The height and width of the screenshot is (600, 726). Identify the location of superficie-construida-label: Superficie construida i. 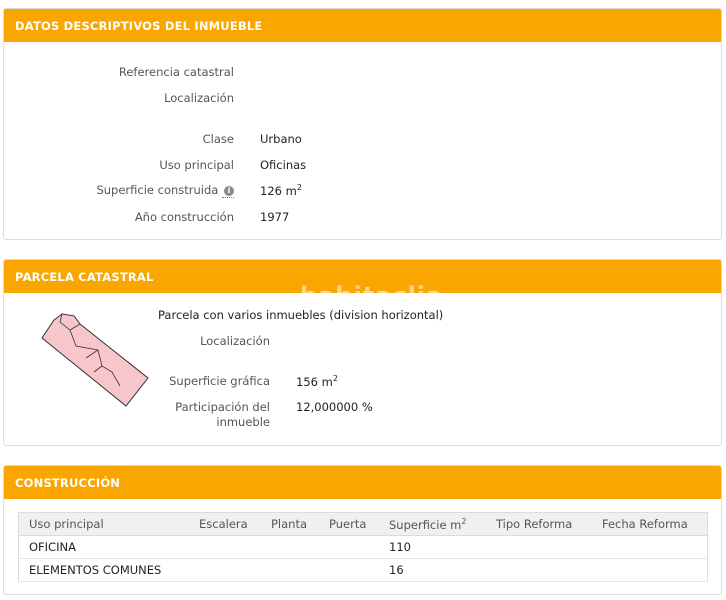
(119, 190).